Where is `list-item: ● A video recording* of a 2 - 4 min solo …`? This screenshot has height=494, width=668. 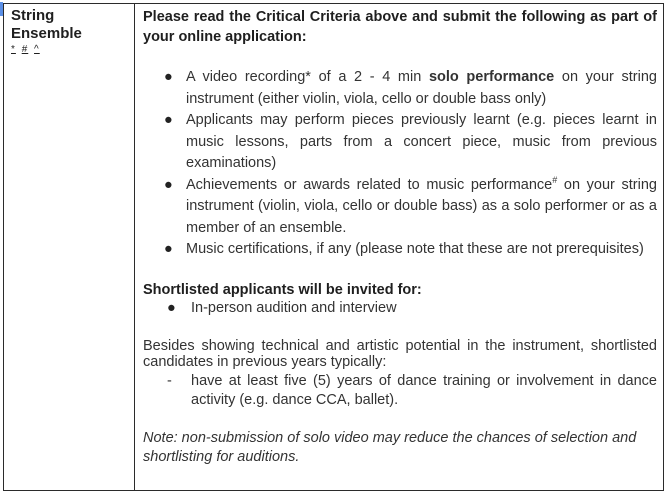 list-item: ● A video recording* of a 2 - 4 min solo … is located at coordinates (400, 88).